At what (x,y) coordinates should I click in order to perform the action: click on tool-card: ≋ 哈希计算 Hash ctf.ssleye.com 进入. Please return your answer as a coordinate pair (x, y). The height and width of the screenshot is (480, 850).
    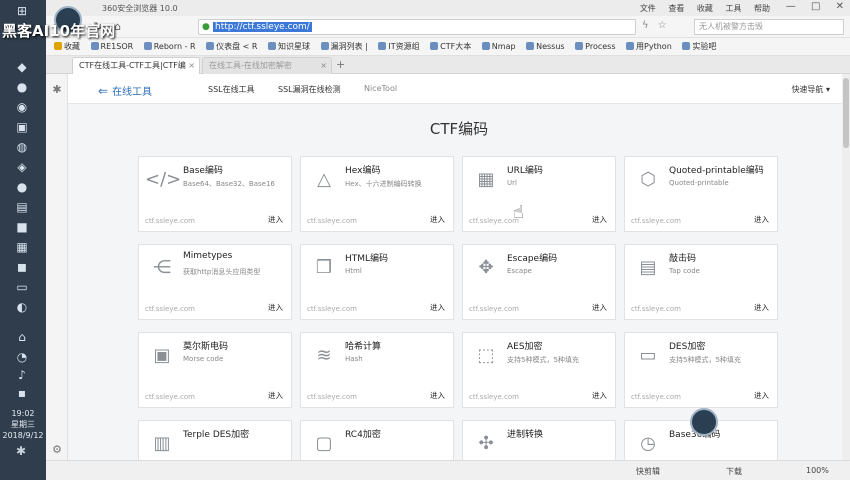
    Looking at the image, I should click on (377, 370).